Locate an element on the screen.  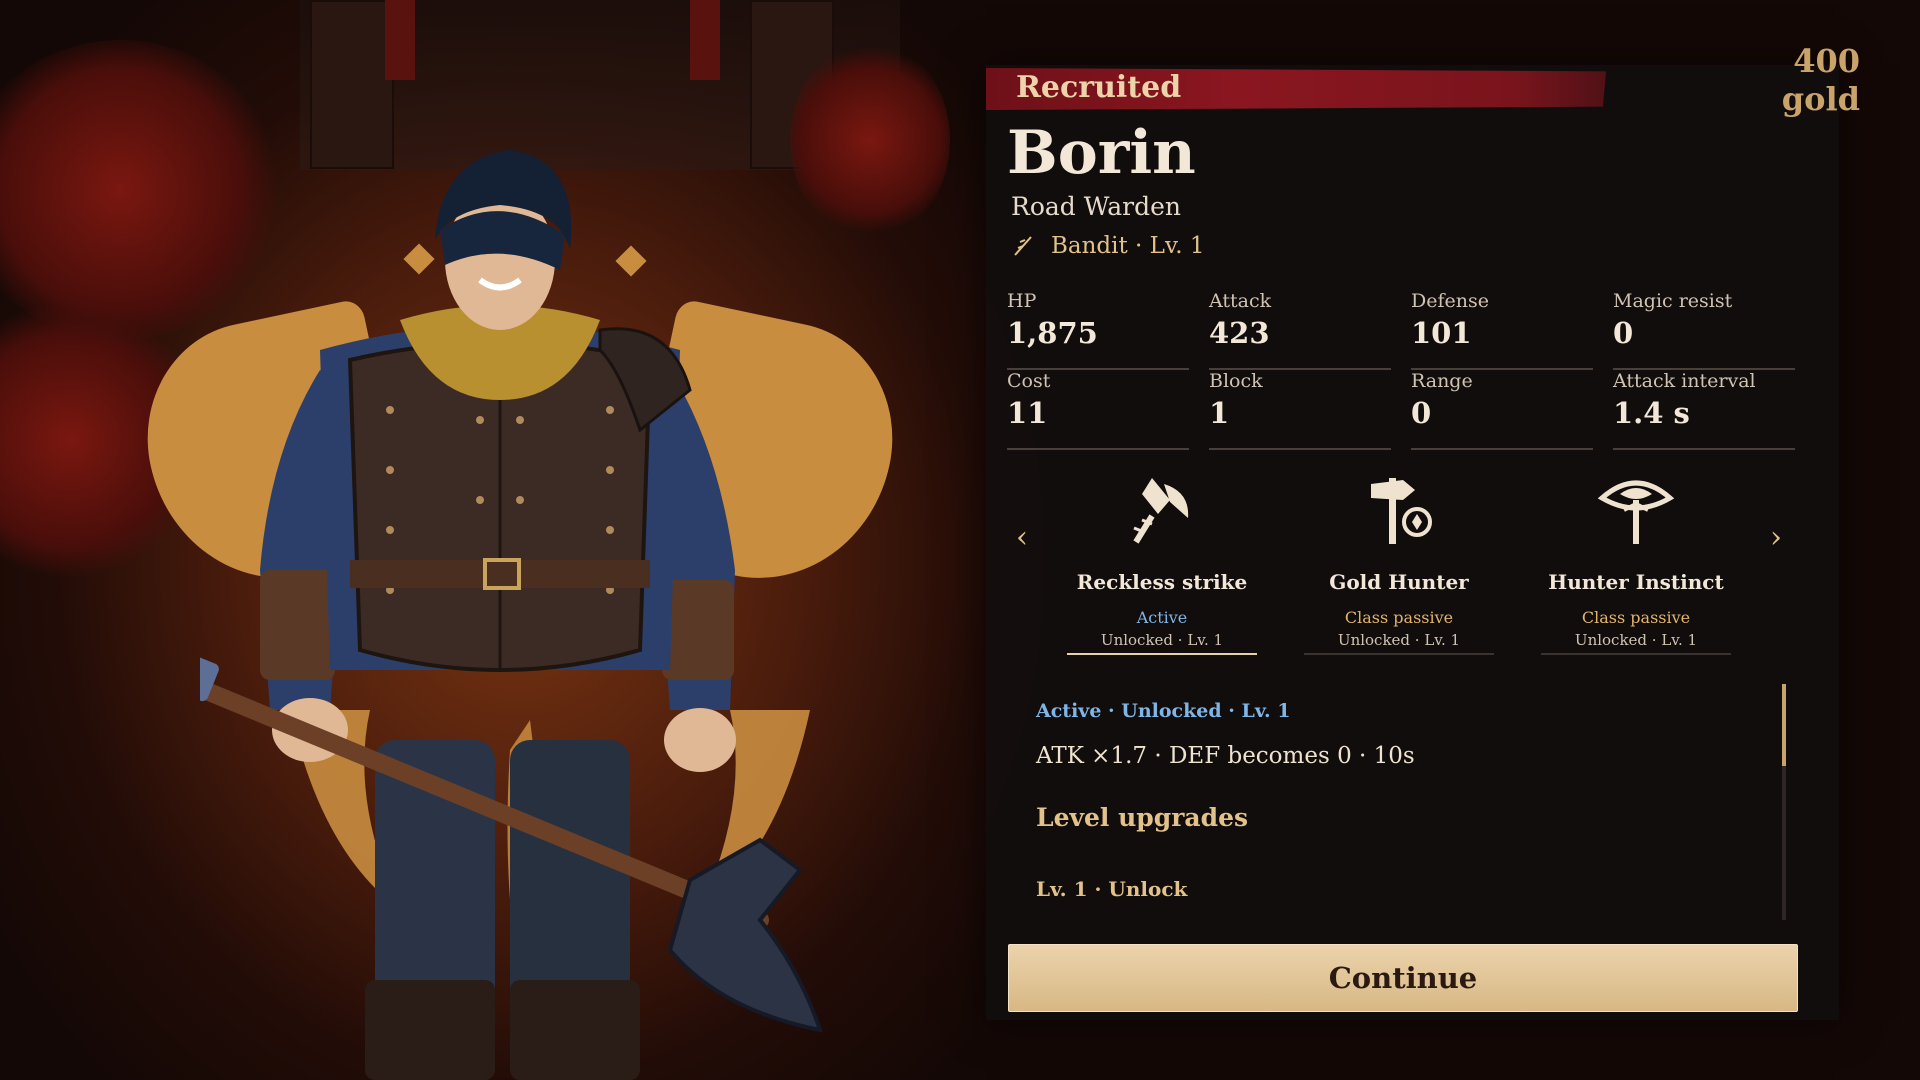
detail-scrollbar-thumb is located at coordinates (1784, 725).